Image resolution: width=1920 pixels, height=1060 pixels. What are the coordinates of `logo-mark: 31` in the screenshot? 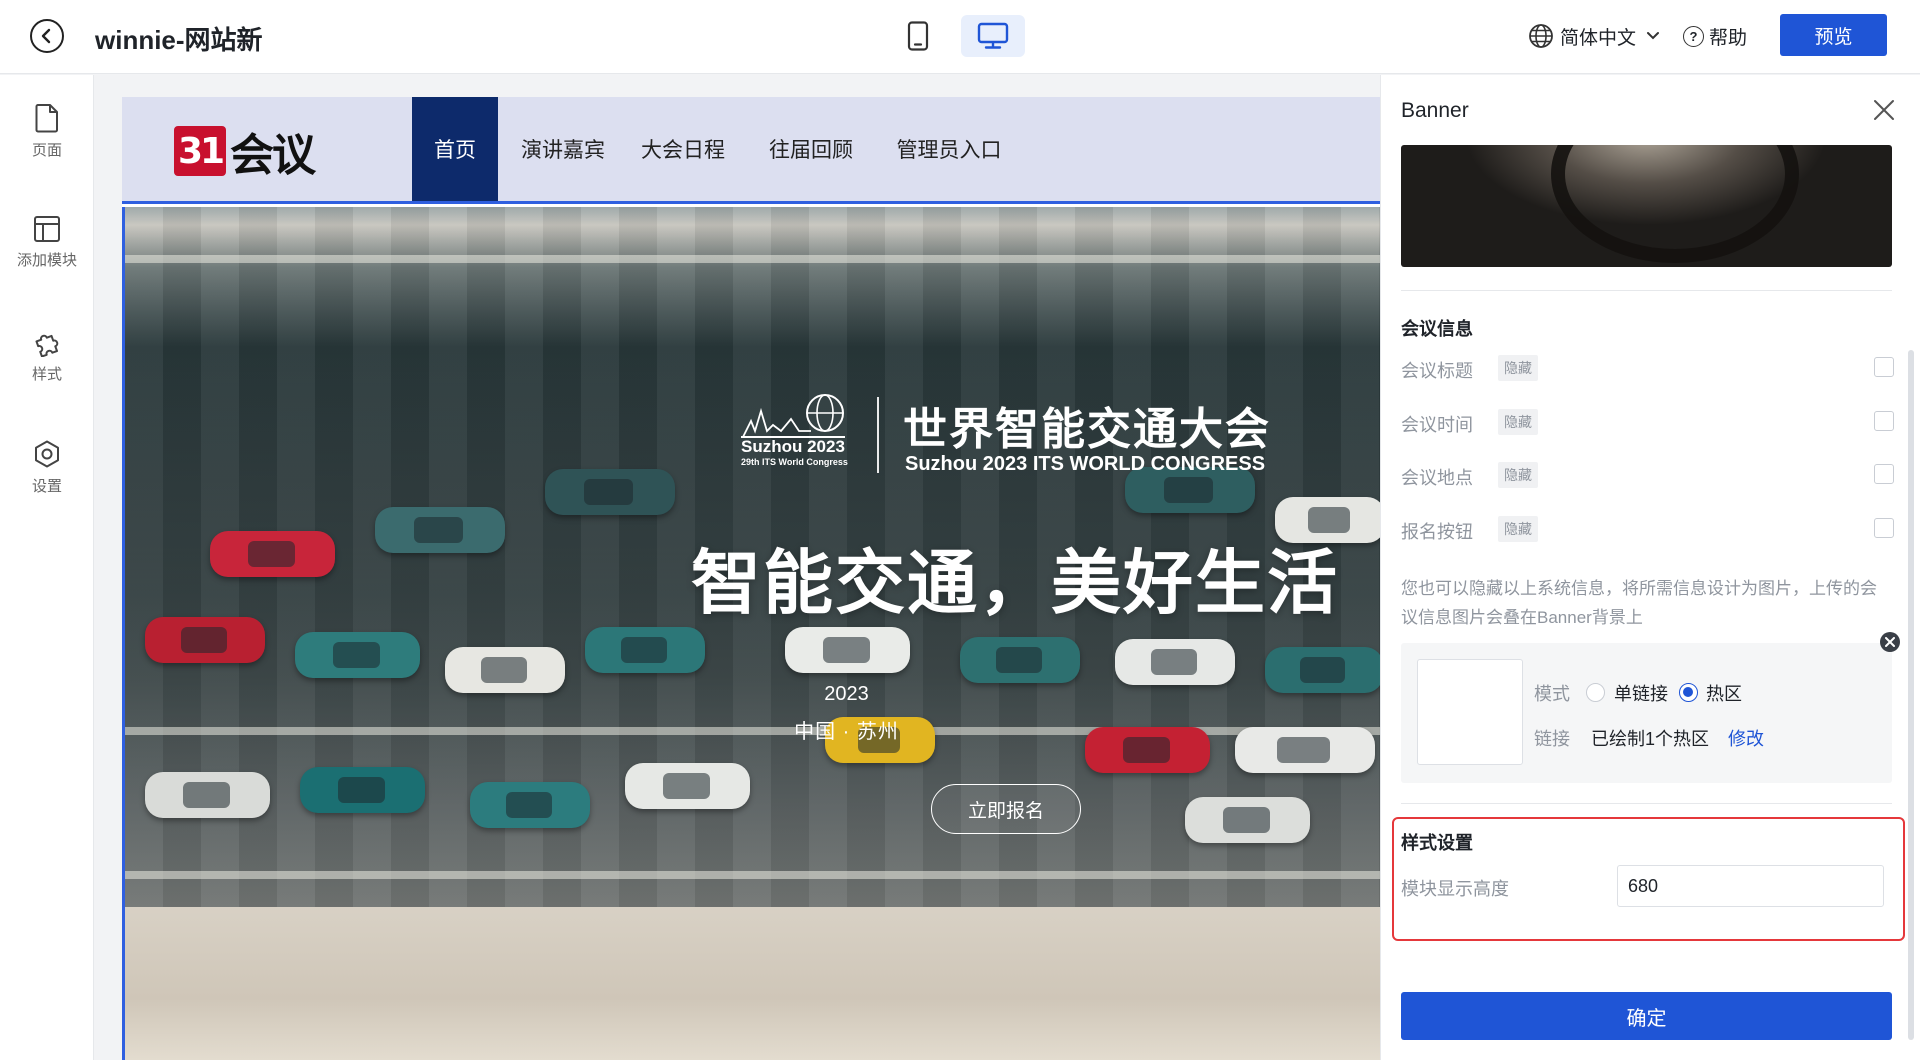 It's located at (200, 151).